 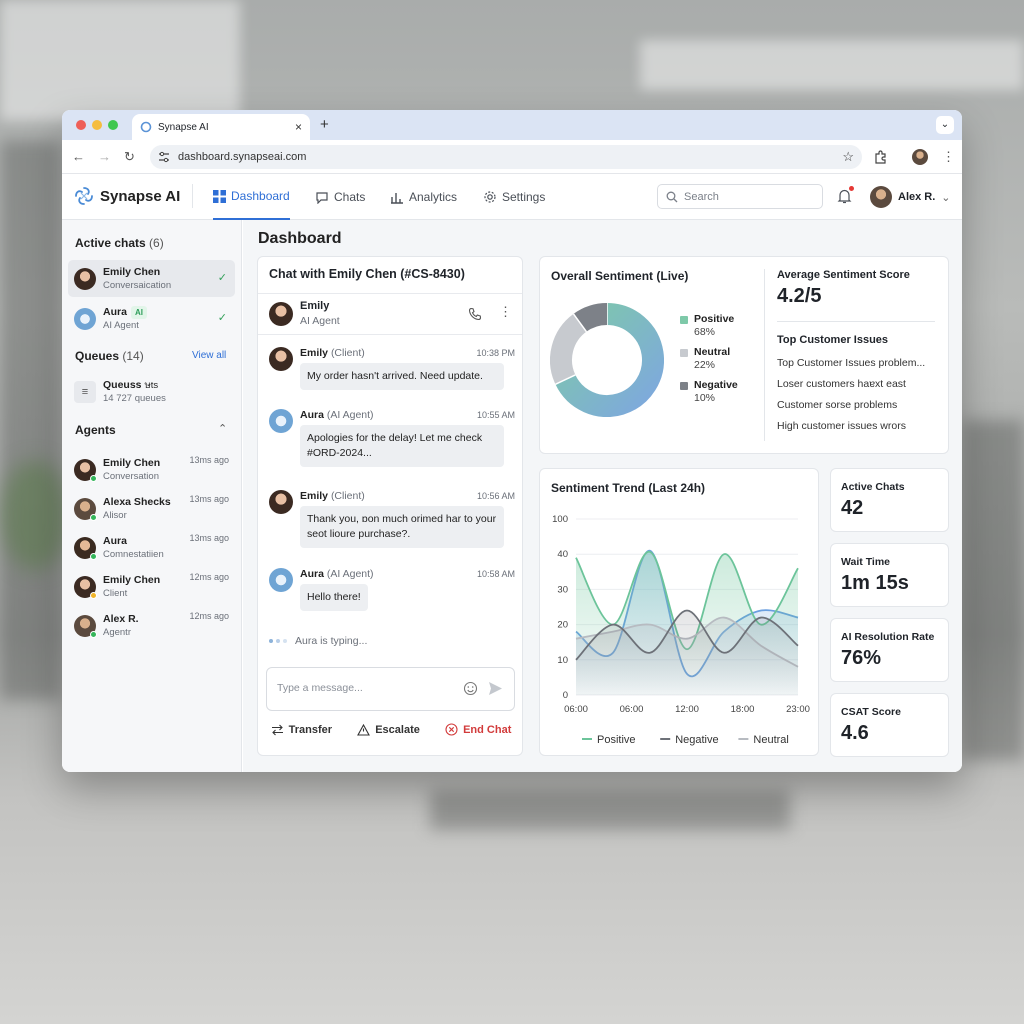 I want to click on active-chat-item: Emily Chen Conversaication ✓, so click(x=151, y=278).